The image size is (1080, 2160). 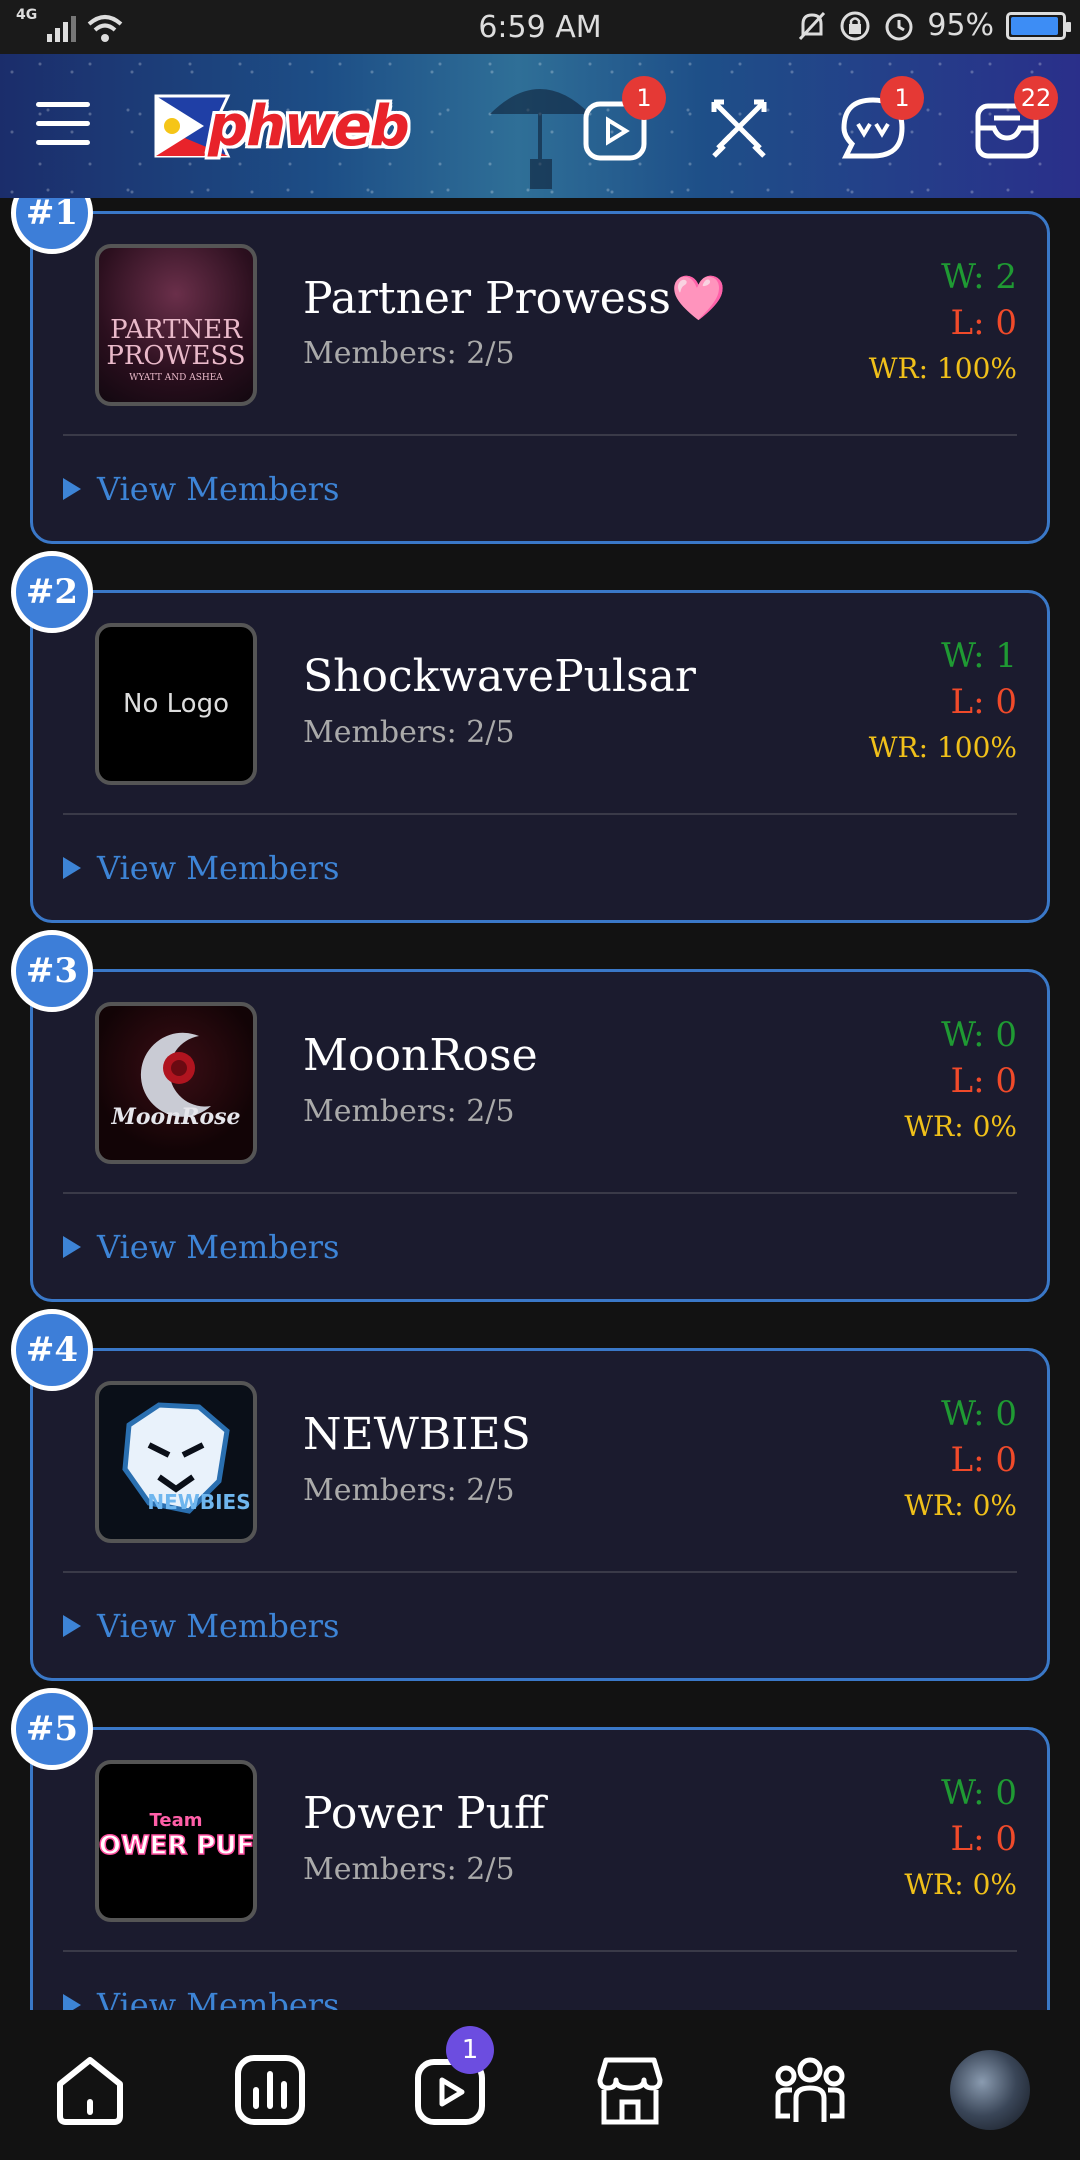 I want to click on team-logo-art: PARTNER PROWESS WYATT AND ASHEA, so click(x=175, y=349).